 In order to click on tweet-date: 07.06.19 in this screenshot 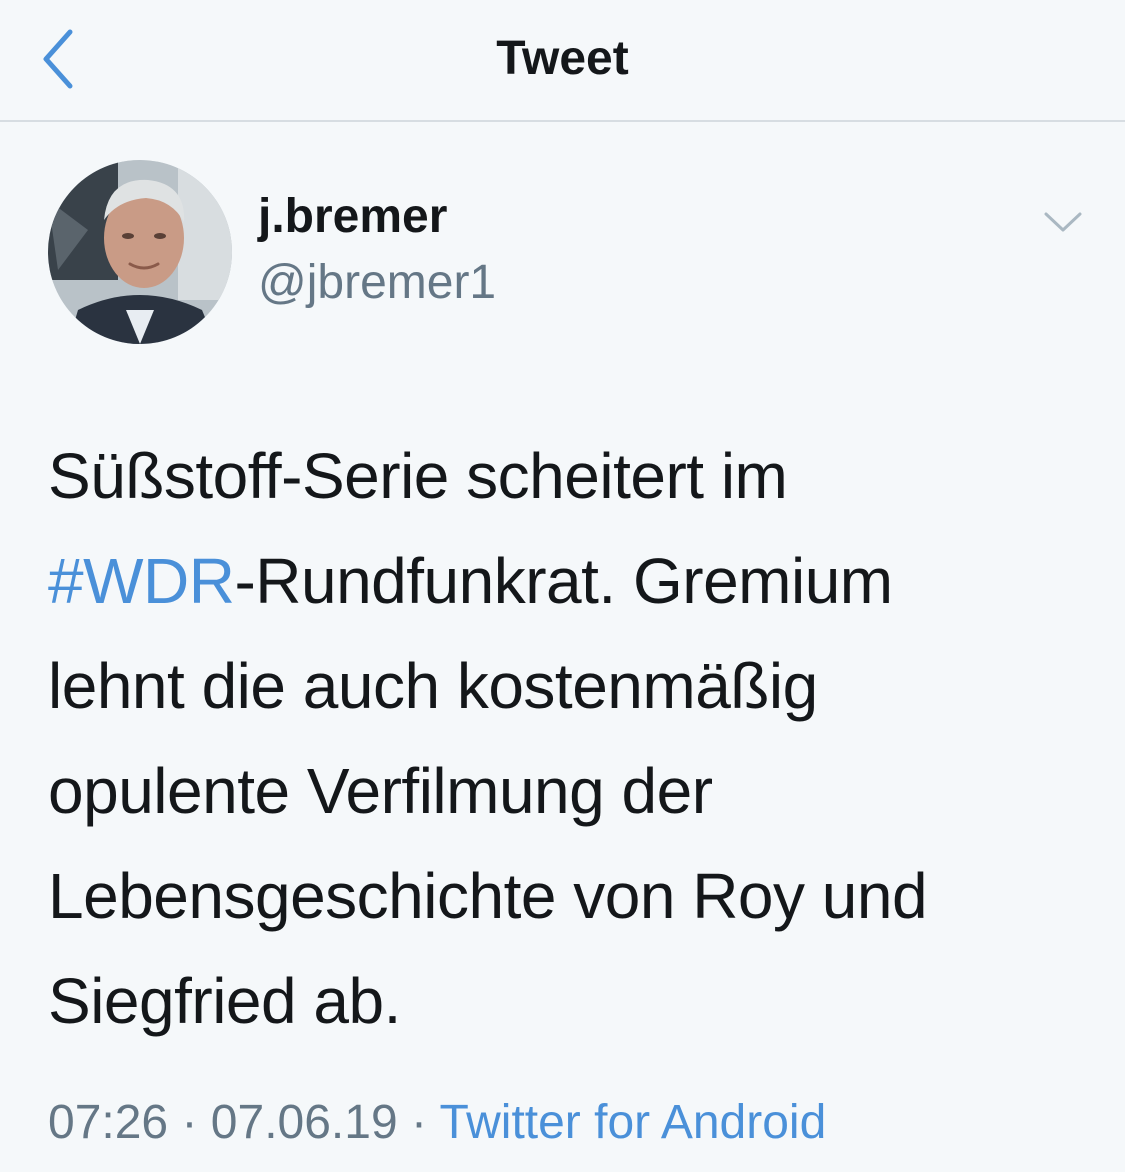, I will do `click(304, 1122)`.